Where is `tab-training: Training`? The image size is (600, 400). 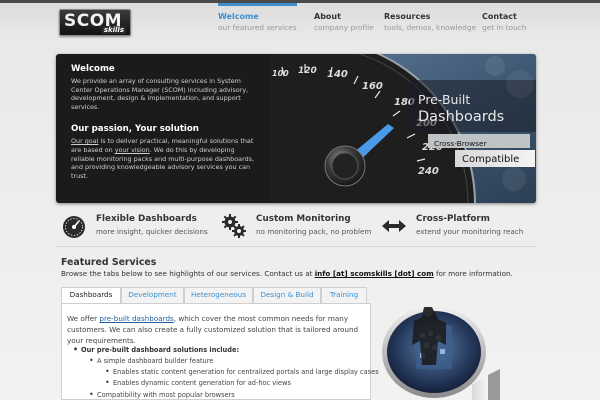
tab-training: Training is located at coordinates (344, 295).